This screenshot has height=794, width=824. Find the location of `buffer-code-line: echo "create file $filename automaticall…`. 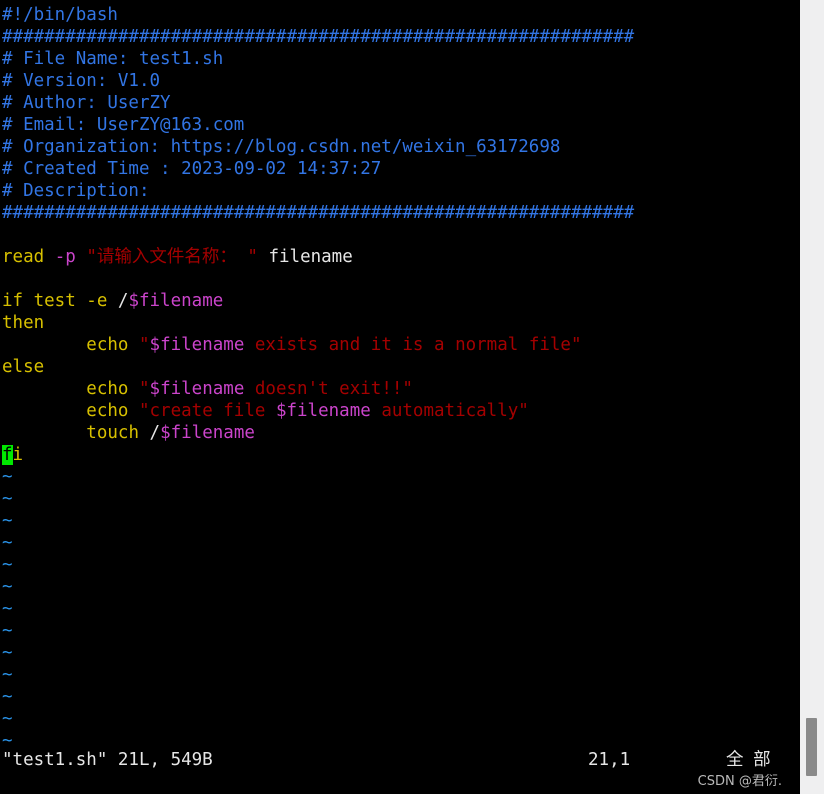

buffer-code-line: echo "create file $filename automaticall… is located at coordinates (401, 411).